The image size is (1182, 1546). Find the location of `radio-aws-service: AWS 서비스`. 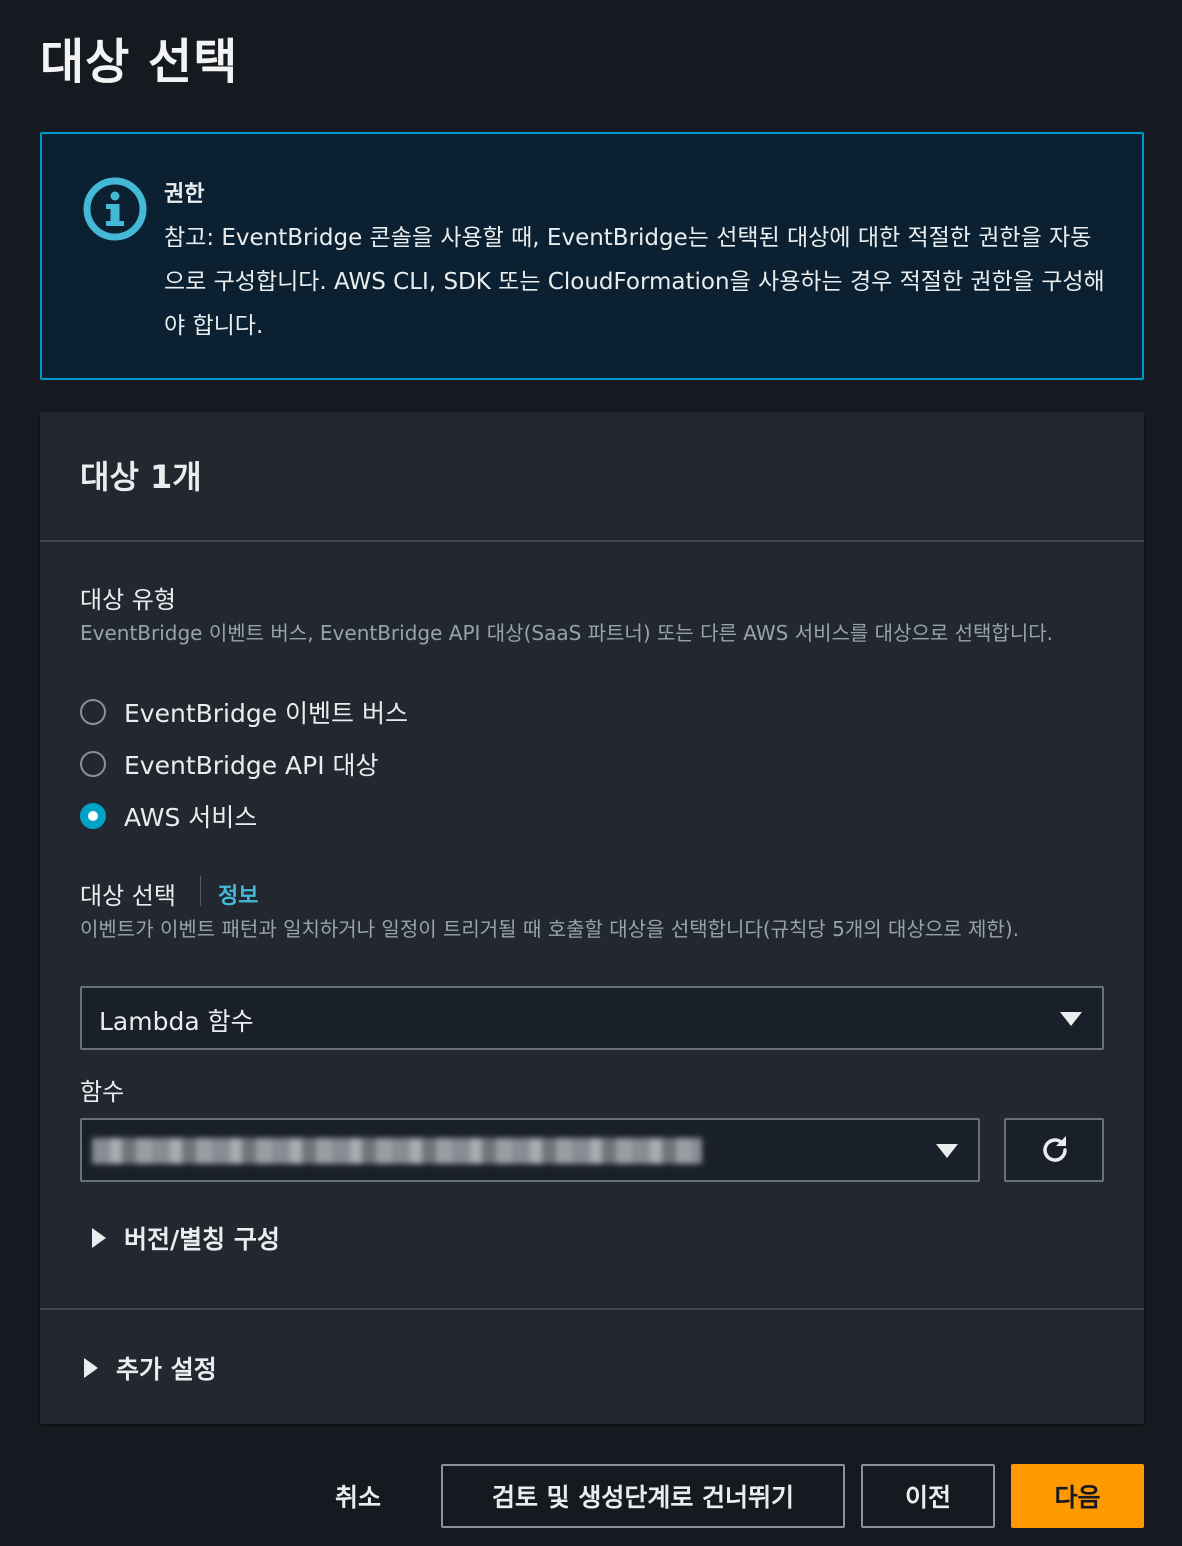

radio-aws-service: AWS 서비스 is located at coordinates (168, 816).